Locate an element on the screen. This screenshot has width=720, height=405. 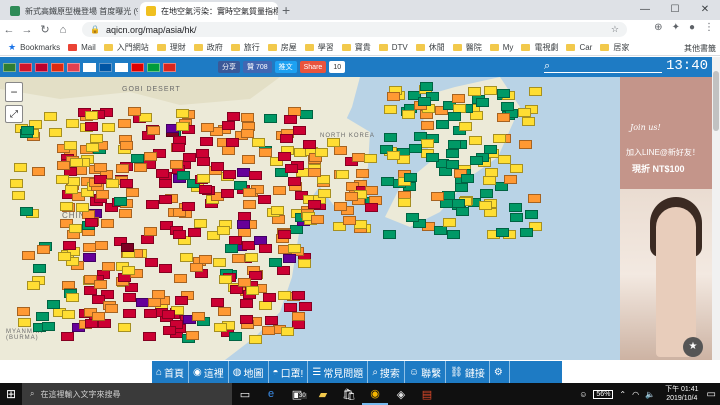
bookmark-folder: 房屋 is located at coordinates (282, 47).